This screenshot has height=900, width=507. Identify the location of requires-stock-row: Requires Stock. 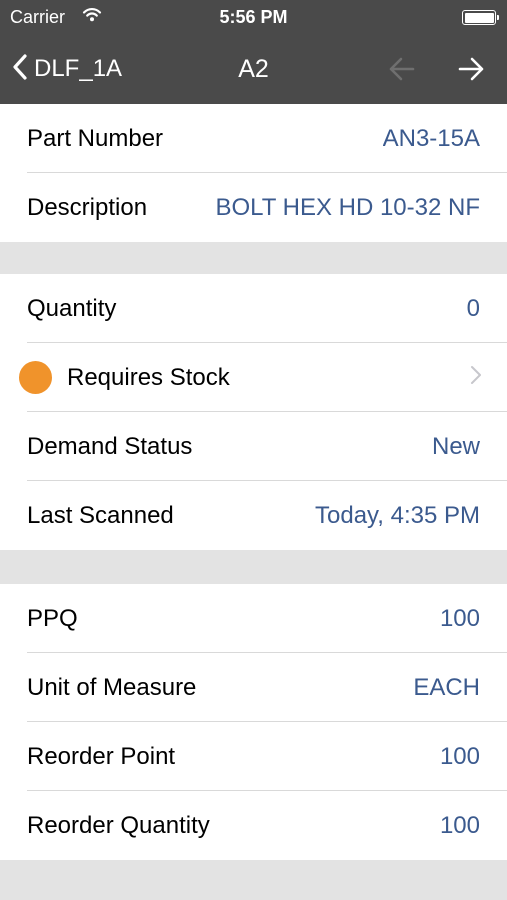
(253, 377).